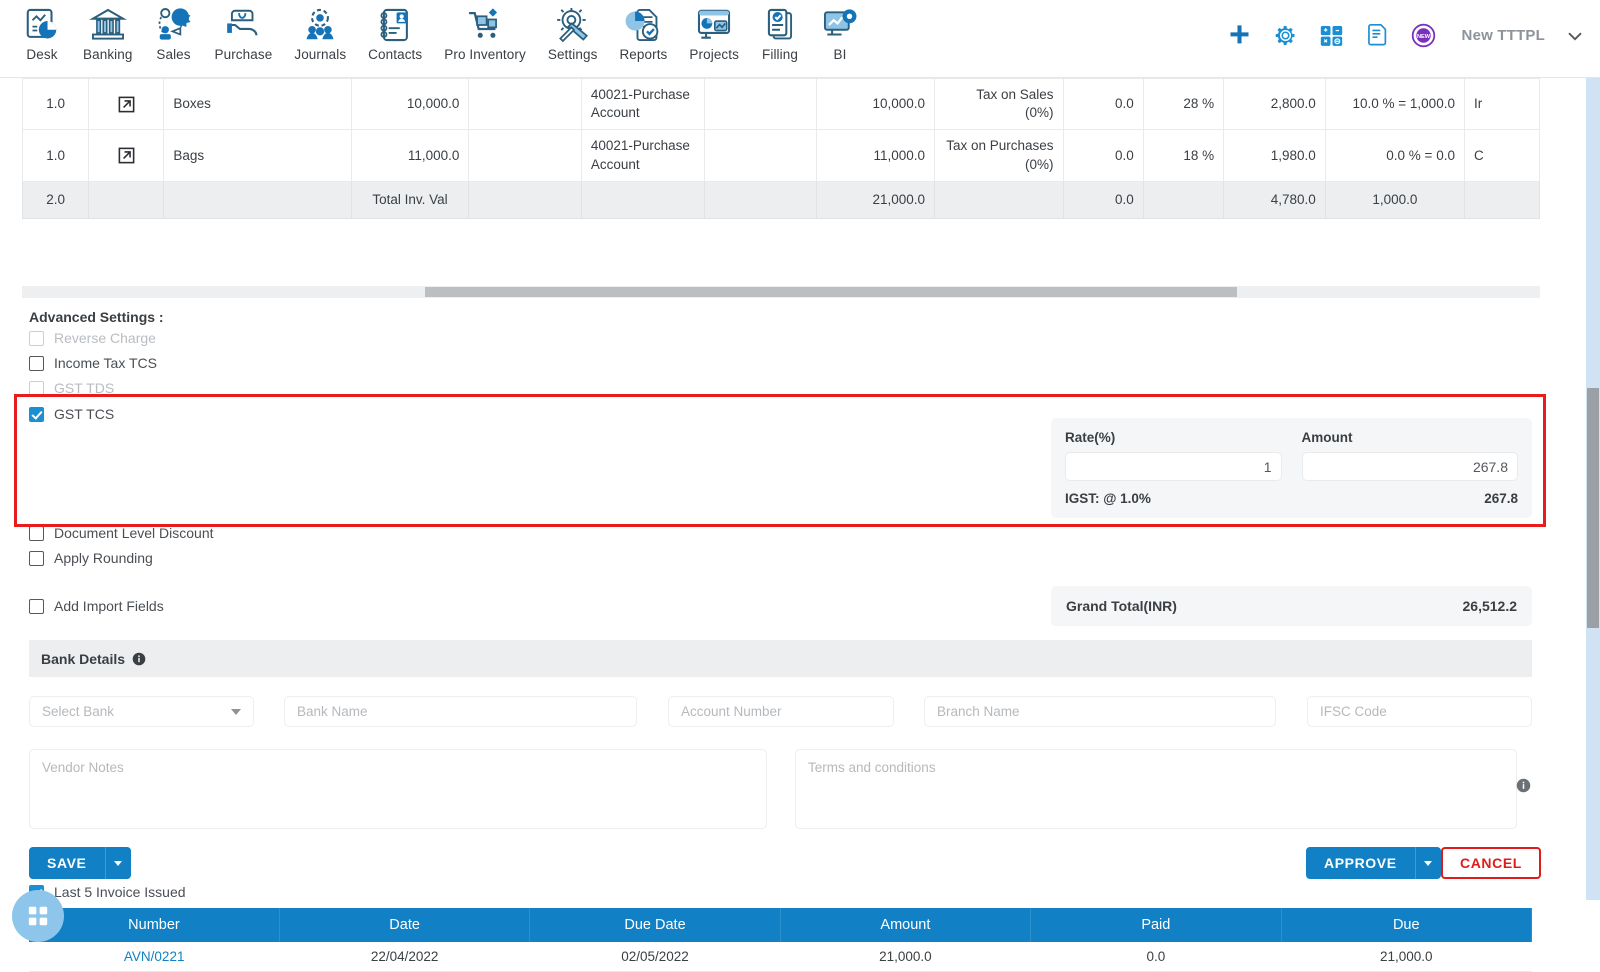 The width and height of the screenshot is (1600, 972). Describe the element at coordinates (1183, 104) in the screenshot. I see `cell-tax-pct: 28 %` at that location.